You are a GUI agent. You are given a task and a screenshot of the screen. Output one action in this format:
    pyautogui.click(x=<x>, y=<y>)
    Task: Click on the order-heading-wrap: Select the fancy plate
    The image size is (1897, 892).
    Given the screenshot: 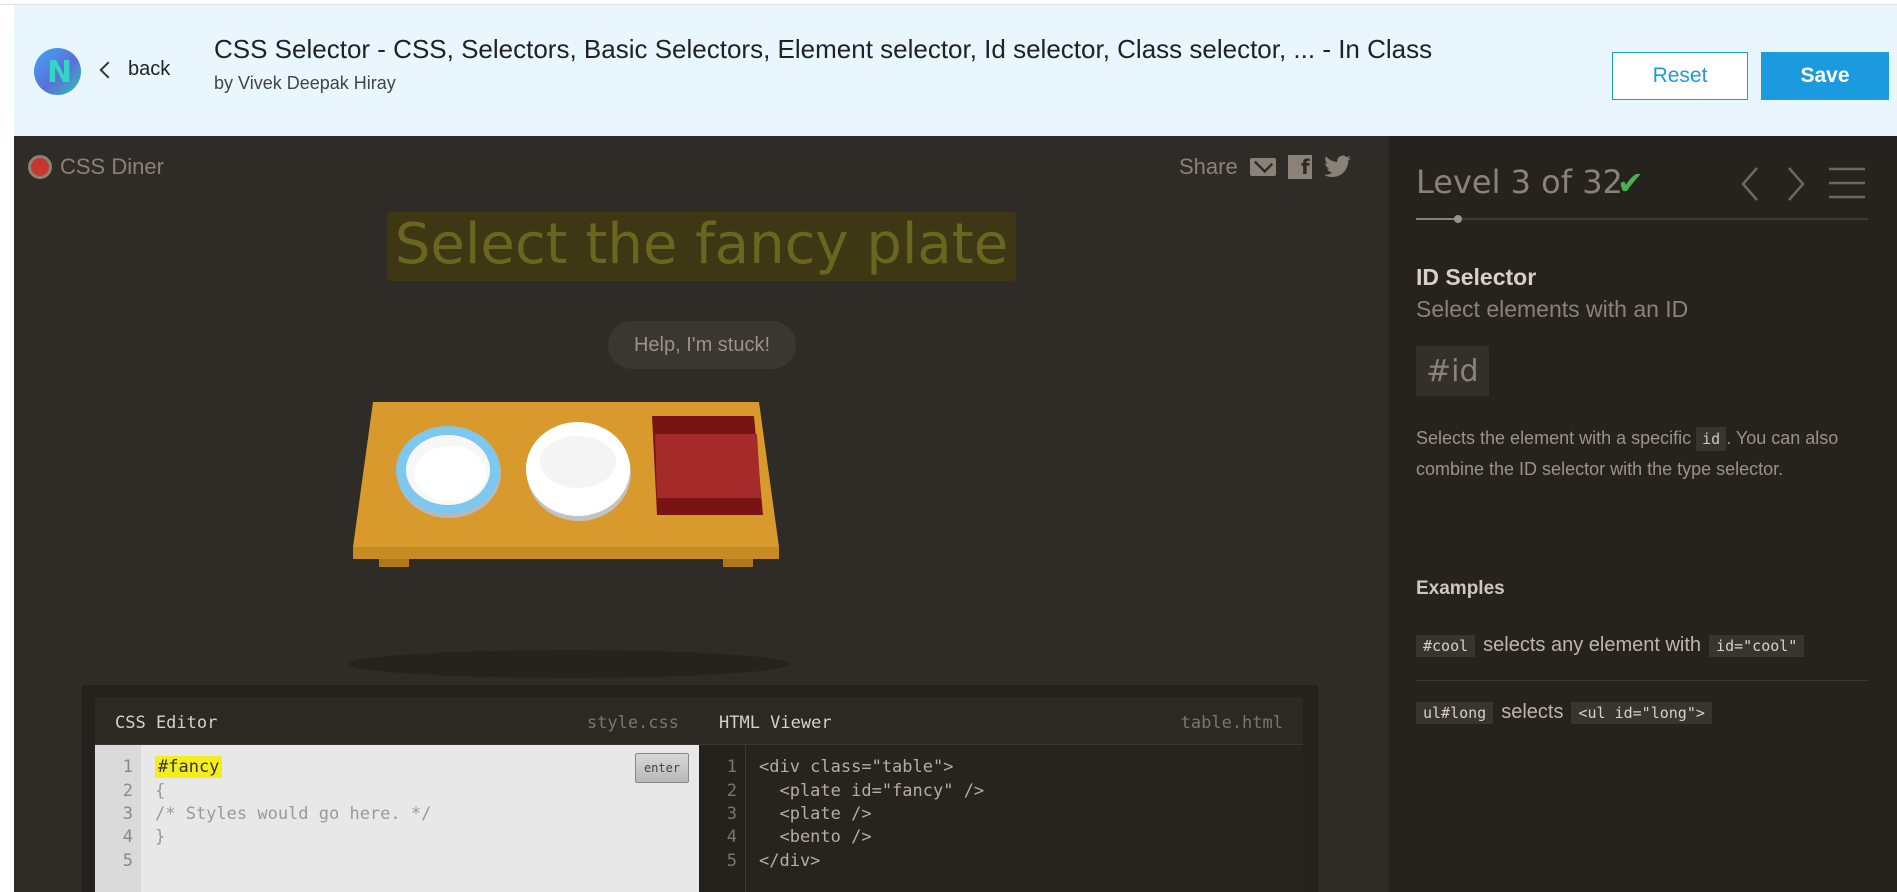 What is the action you would take?
    pyautogui.click(x=701, y=246)
    